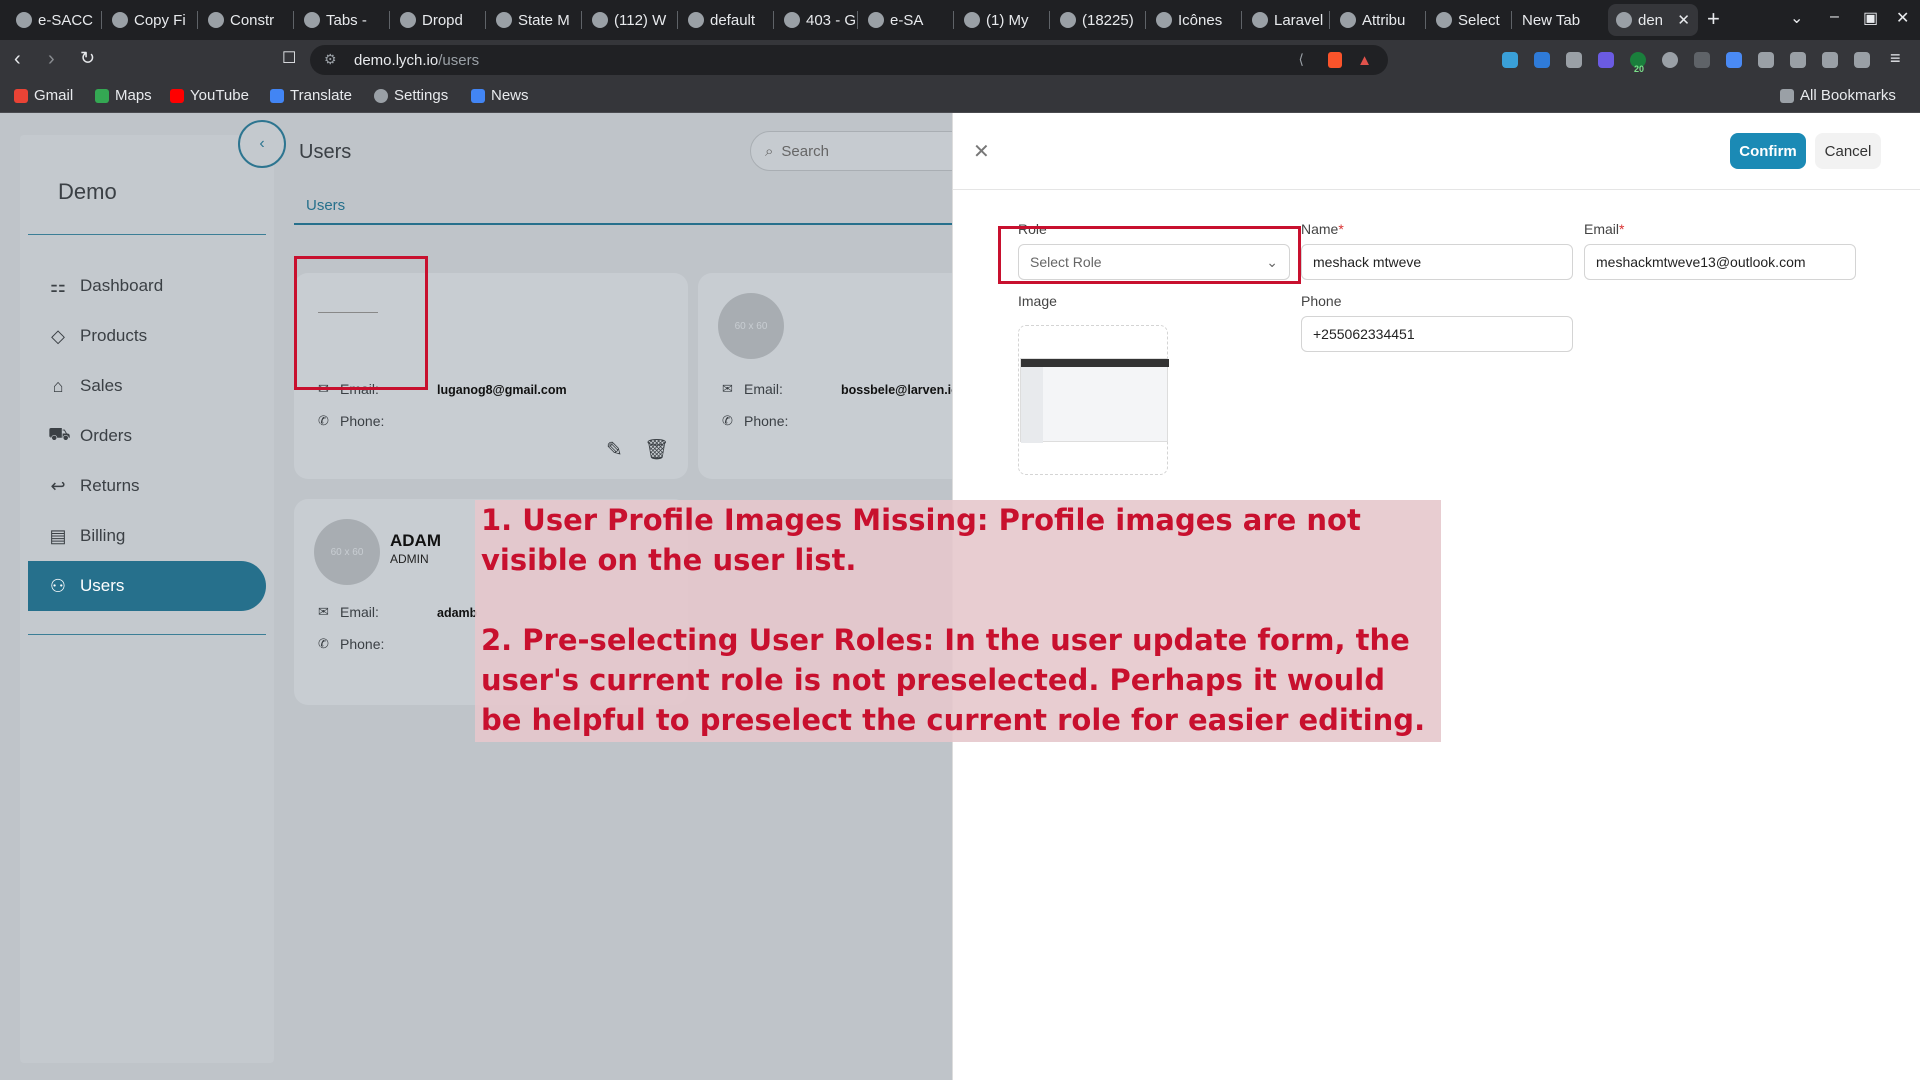  What do you see at coordinates (58, 285) in the screenshot?
I see `dashboard-icon: ⚏` at bounding box center [58, 285].